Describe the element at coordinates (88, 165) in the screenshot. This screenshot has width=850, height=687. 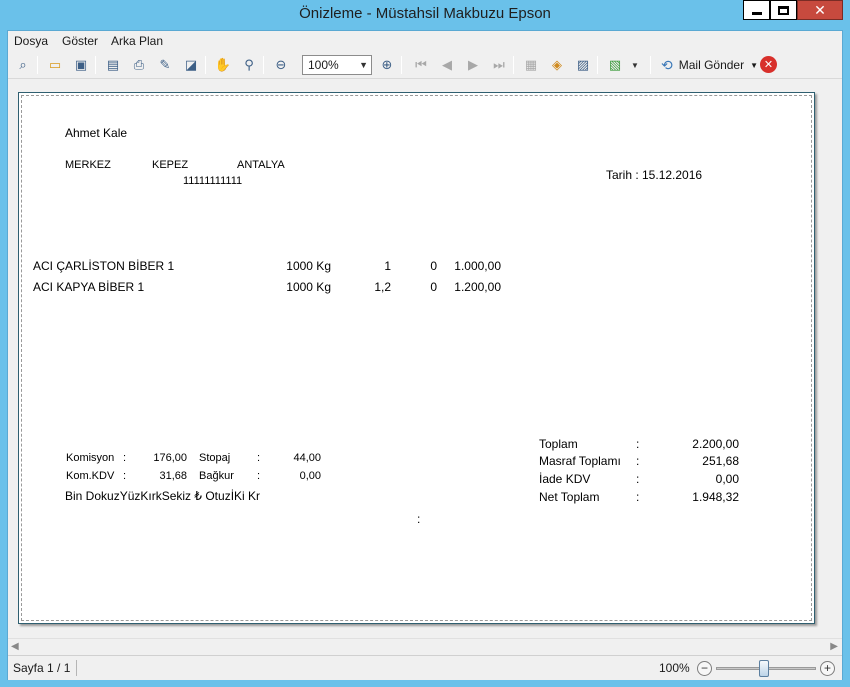
I see `address-district: MERKEZ` at that location.